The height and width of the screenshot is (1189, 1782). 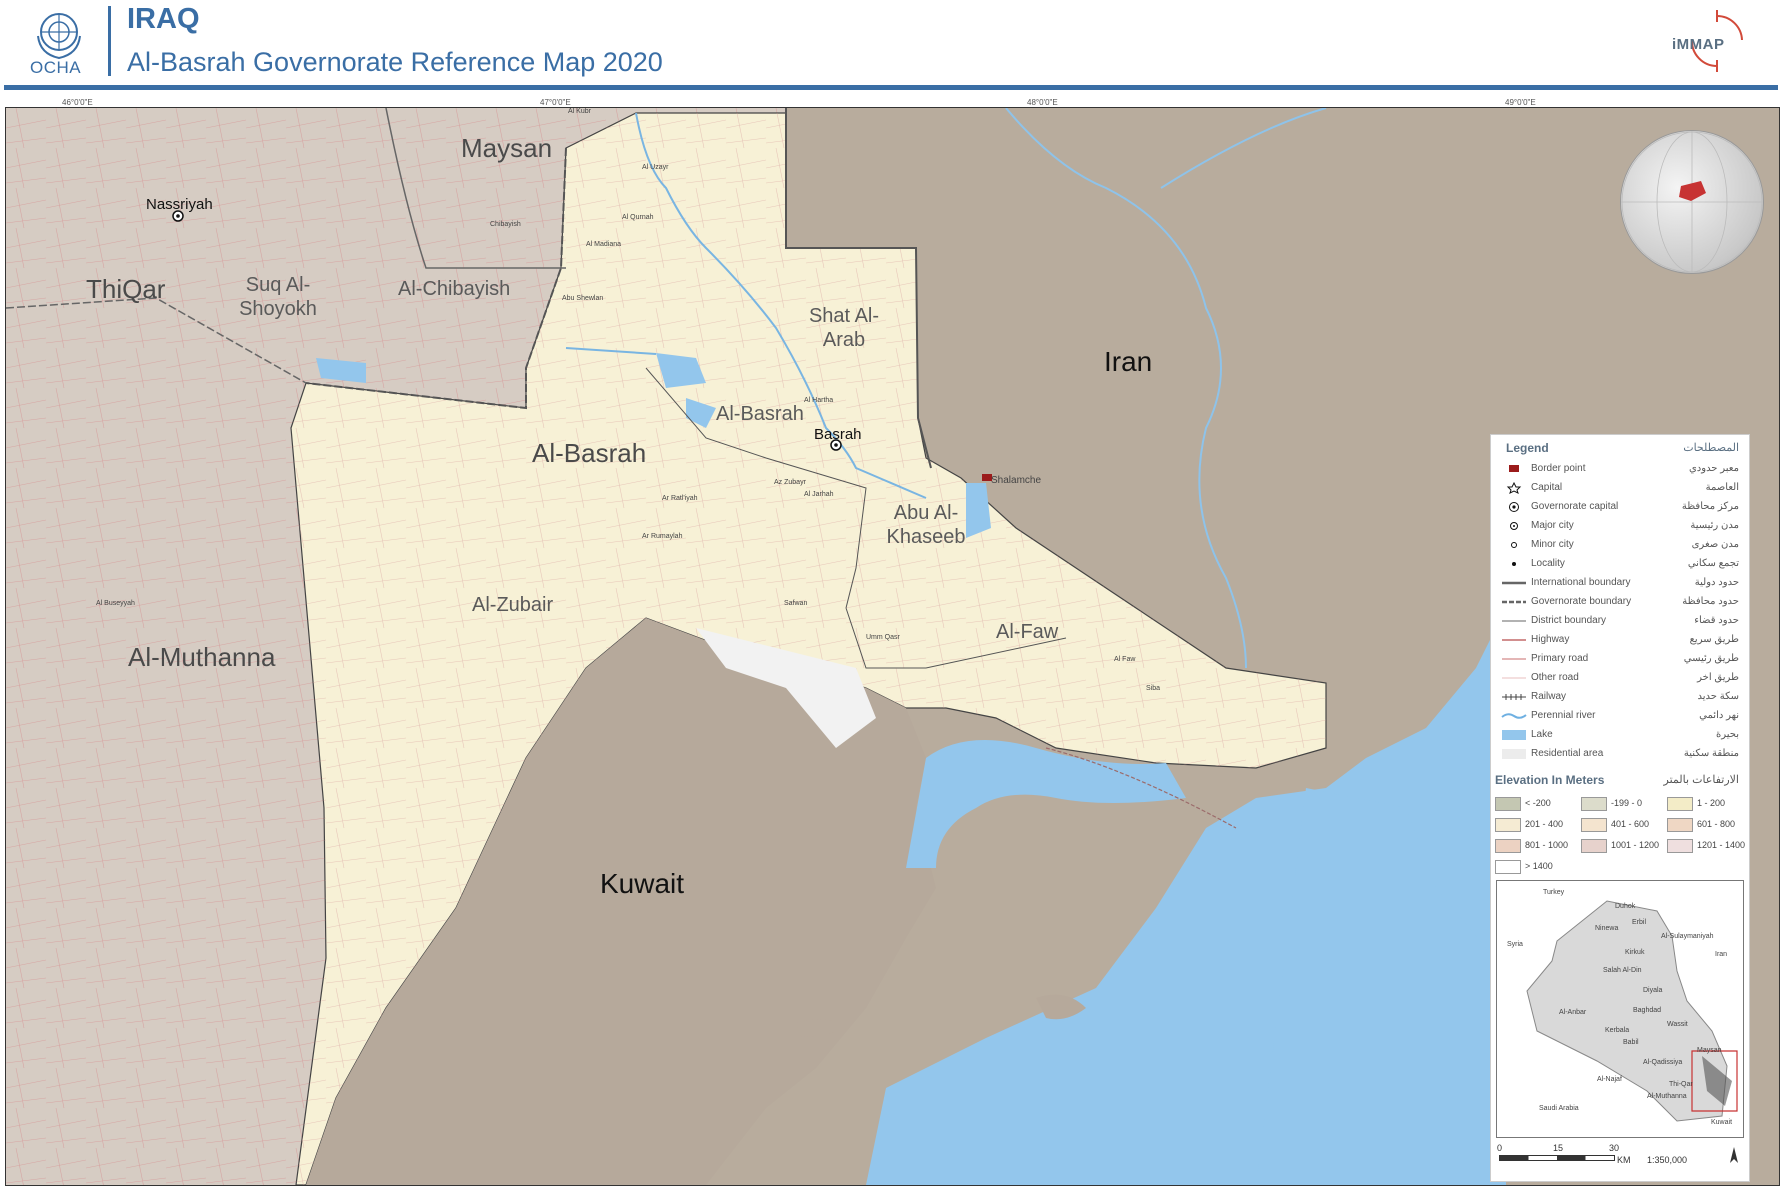 What do you see at coordinates (1635, 952) in the screenshot?
I see `inset-label: Kirkuk` at bounding box center [1635, 952].